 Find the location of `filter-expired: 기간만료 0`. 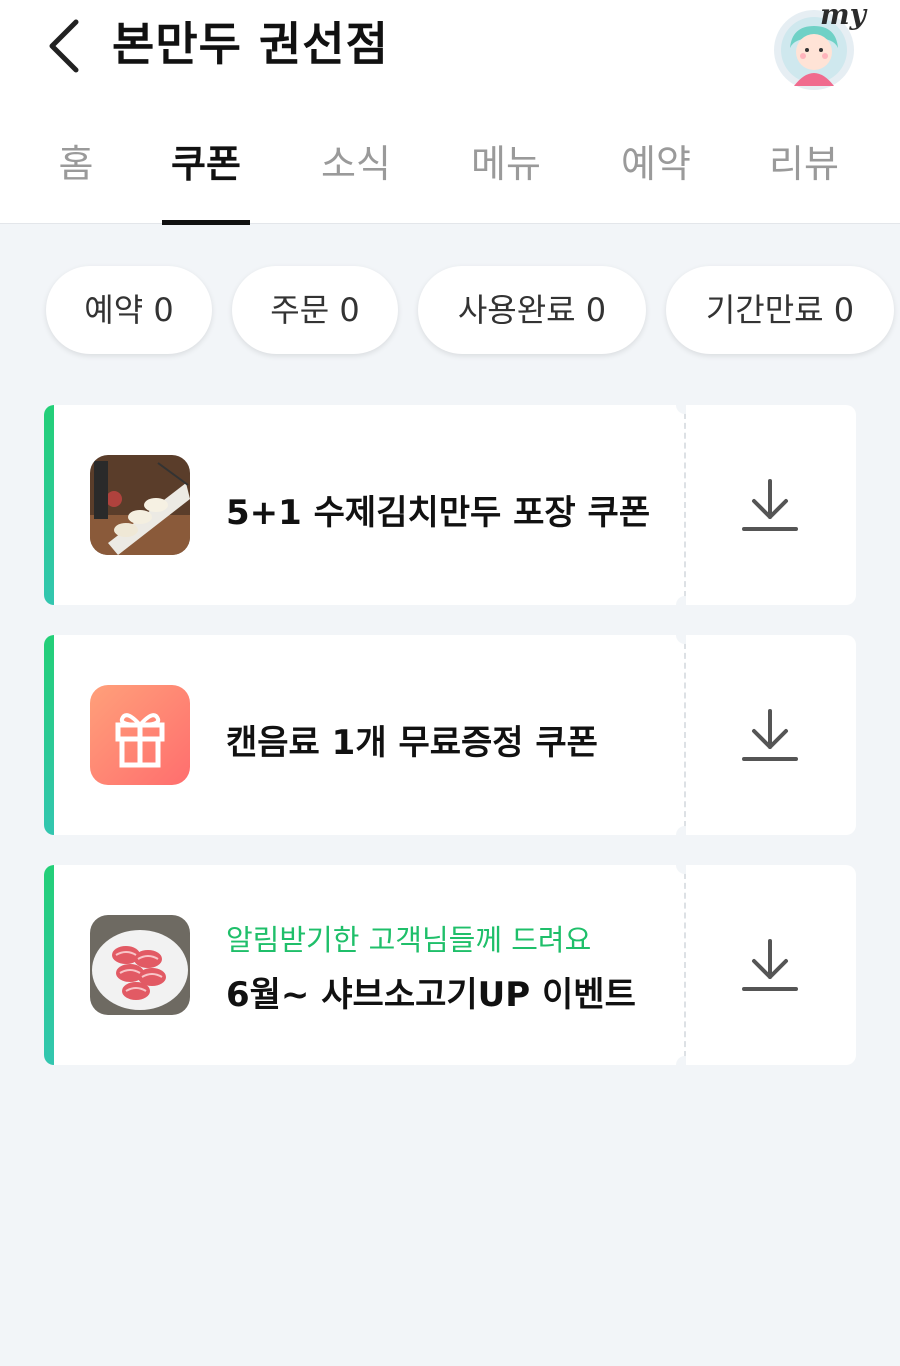

filter-expired: 기간만료 0 is located at coordinates (780, 310).